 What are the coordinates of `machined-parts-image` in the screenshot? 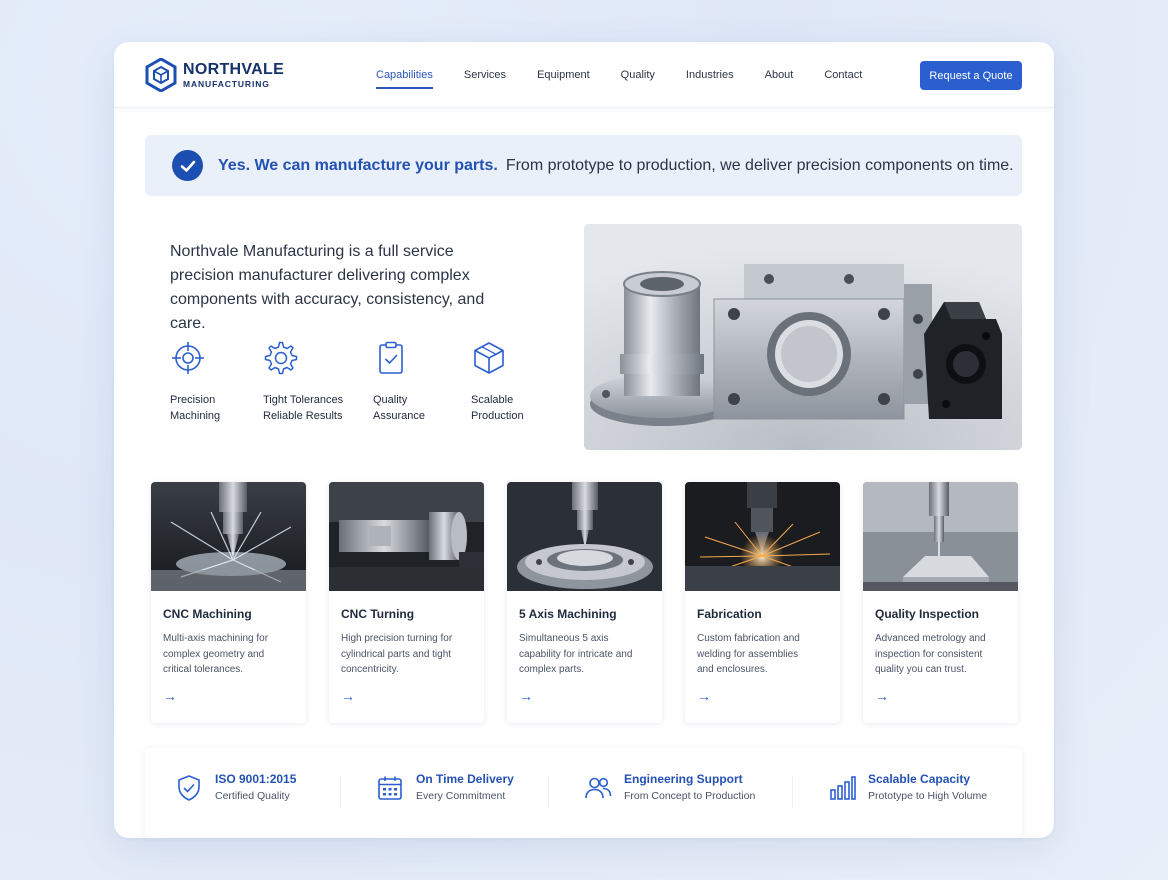 It's located at (803, 337).